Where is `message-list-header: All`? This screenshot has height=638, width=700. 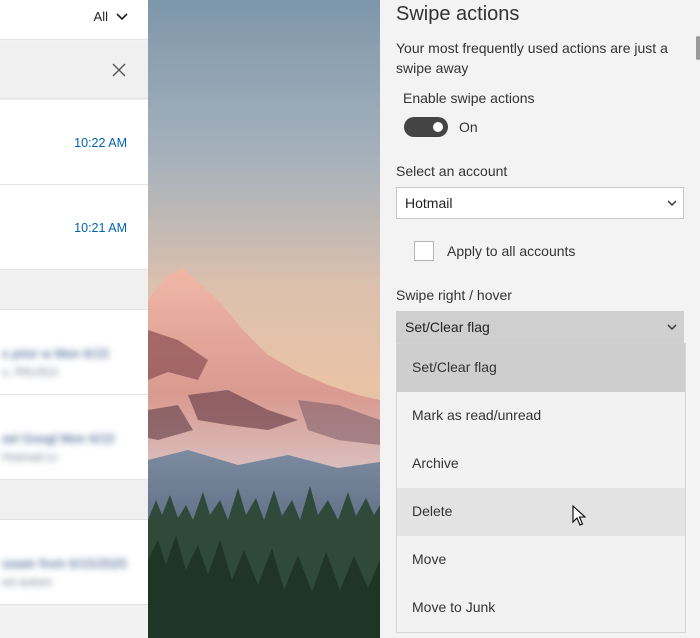
message-list-header: All is located at coordinates (74, 20).